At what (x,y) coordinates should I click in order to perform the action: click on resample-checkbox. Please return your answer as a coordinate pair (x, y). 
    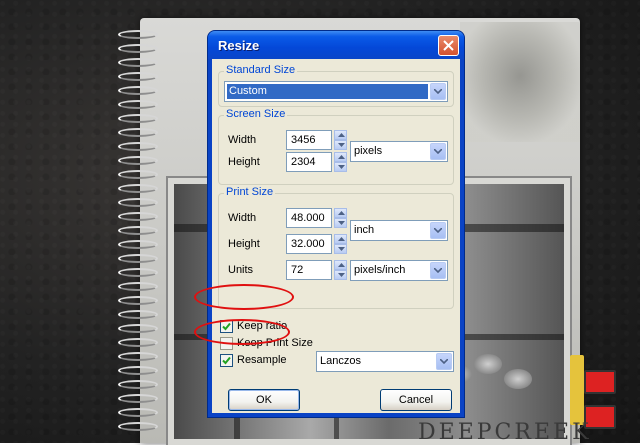
    Looking at the image, I should click on (226, 360).